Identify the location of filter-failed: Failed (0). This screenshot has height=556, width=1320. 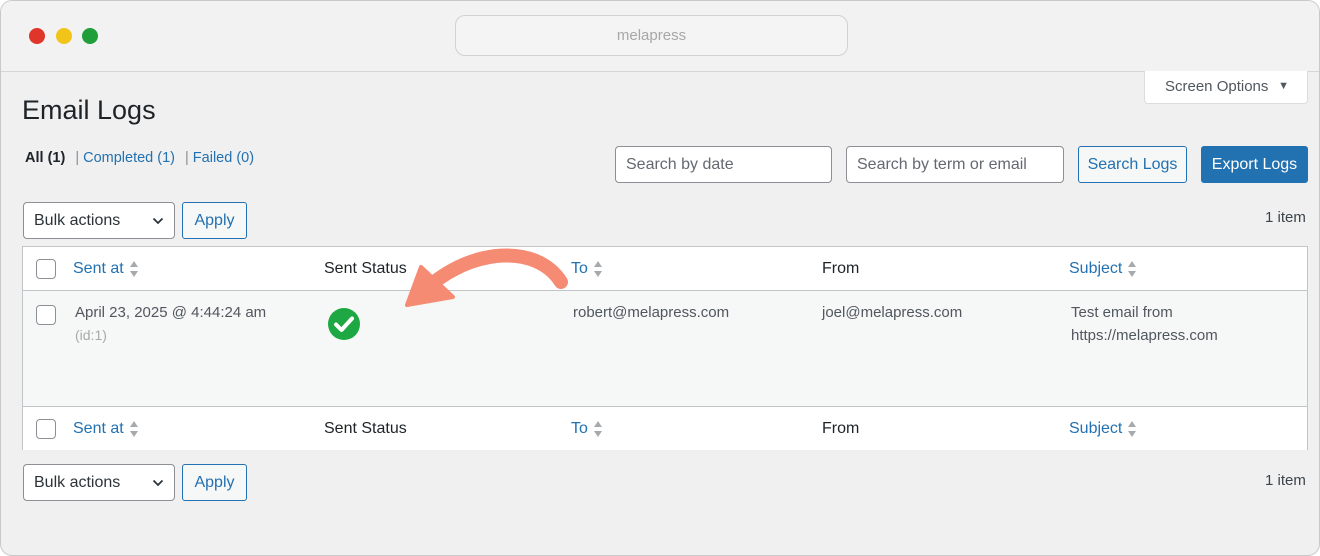
(223, 158).